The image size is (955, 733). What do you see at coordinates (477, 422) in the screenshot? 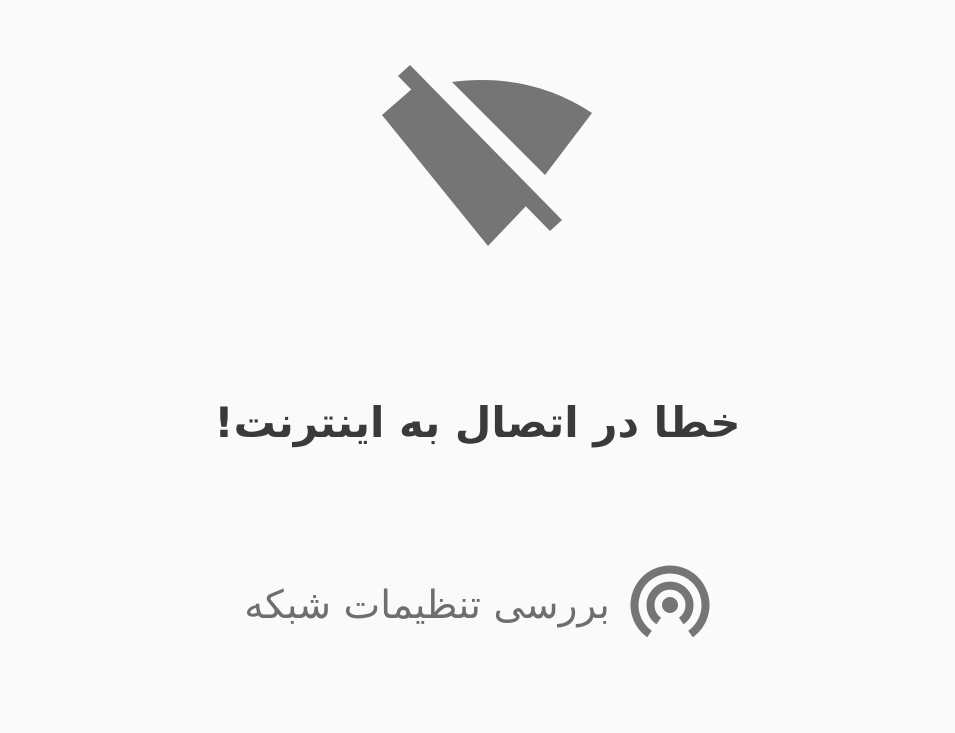
I see `error-title: خطا در اتصال به اینترنت!` at bounding box center [477, 422].